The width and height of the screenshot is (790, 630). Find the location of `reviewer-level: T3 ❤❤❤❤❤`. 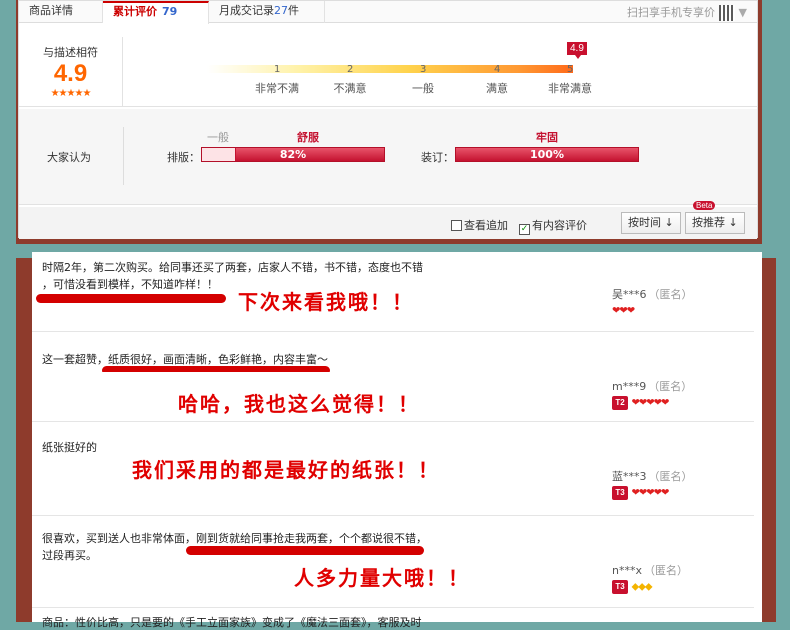

reviewer-level: T3 ❤❤❤❤❤ is located at coordinates (641, 493).